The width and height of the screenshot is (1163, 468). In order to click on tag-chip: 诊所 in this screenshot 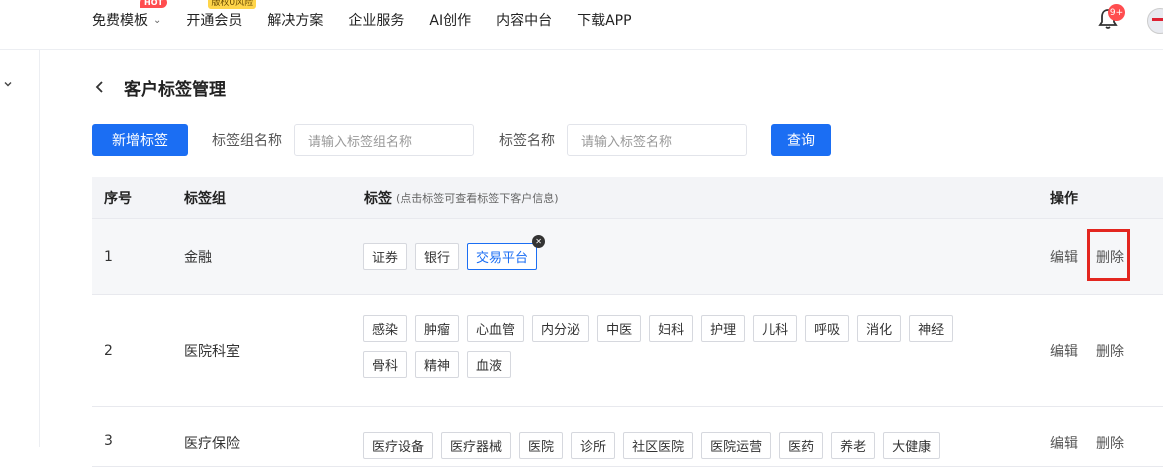, I will do `click(593, 445)`.